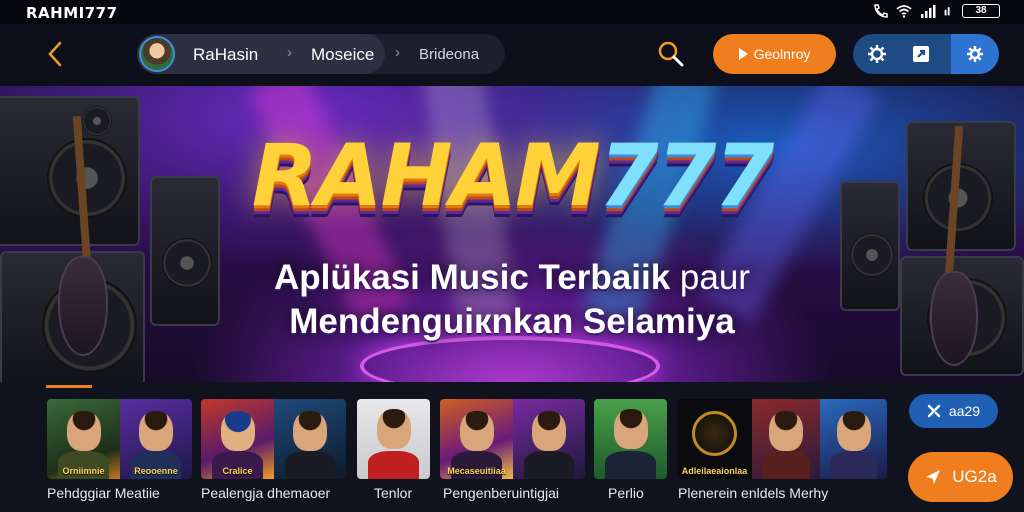 This screenshot has height=512, width=1024. What do you see at coordinates (743, 54) in the screenshot?
I see `play-icon` at bounding box center [743, 54].